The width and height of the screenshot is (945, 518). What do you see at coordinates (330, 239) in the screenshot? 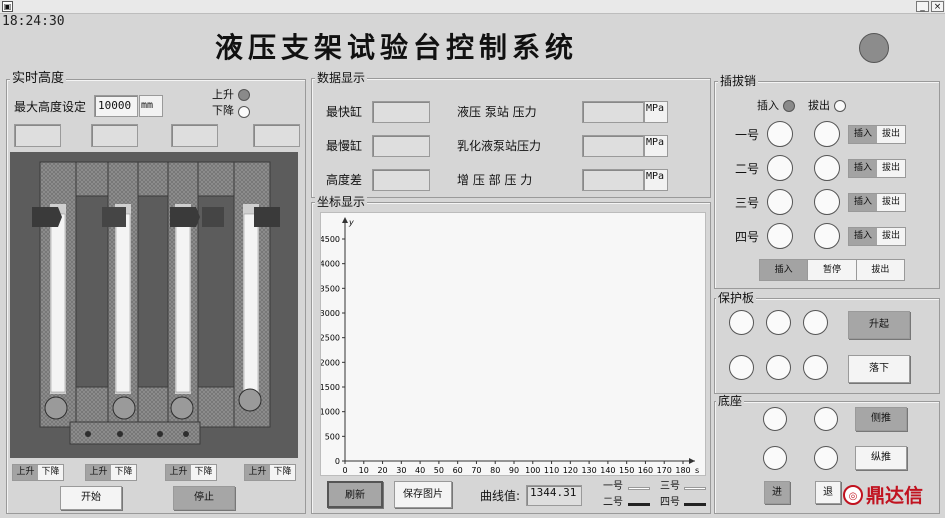
I see `y-tick-label: 4500` at bounding box center [330, 239].